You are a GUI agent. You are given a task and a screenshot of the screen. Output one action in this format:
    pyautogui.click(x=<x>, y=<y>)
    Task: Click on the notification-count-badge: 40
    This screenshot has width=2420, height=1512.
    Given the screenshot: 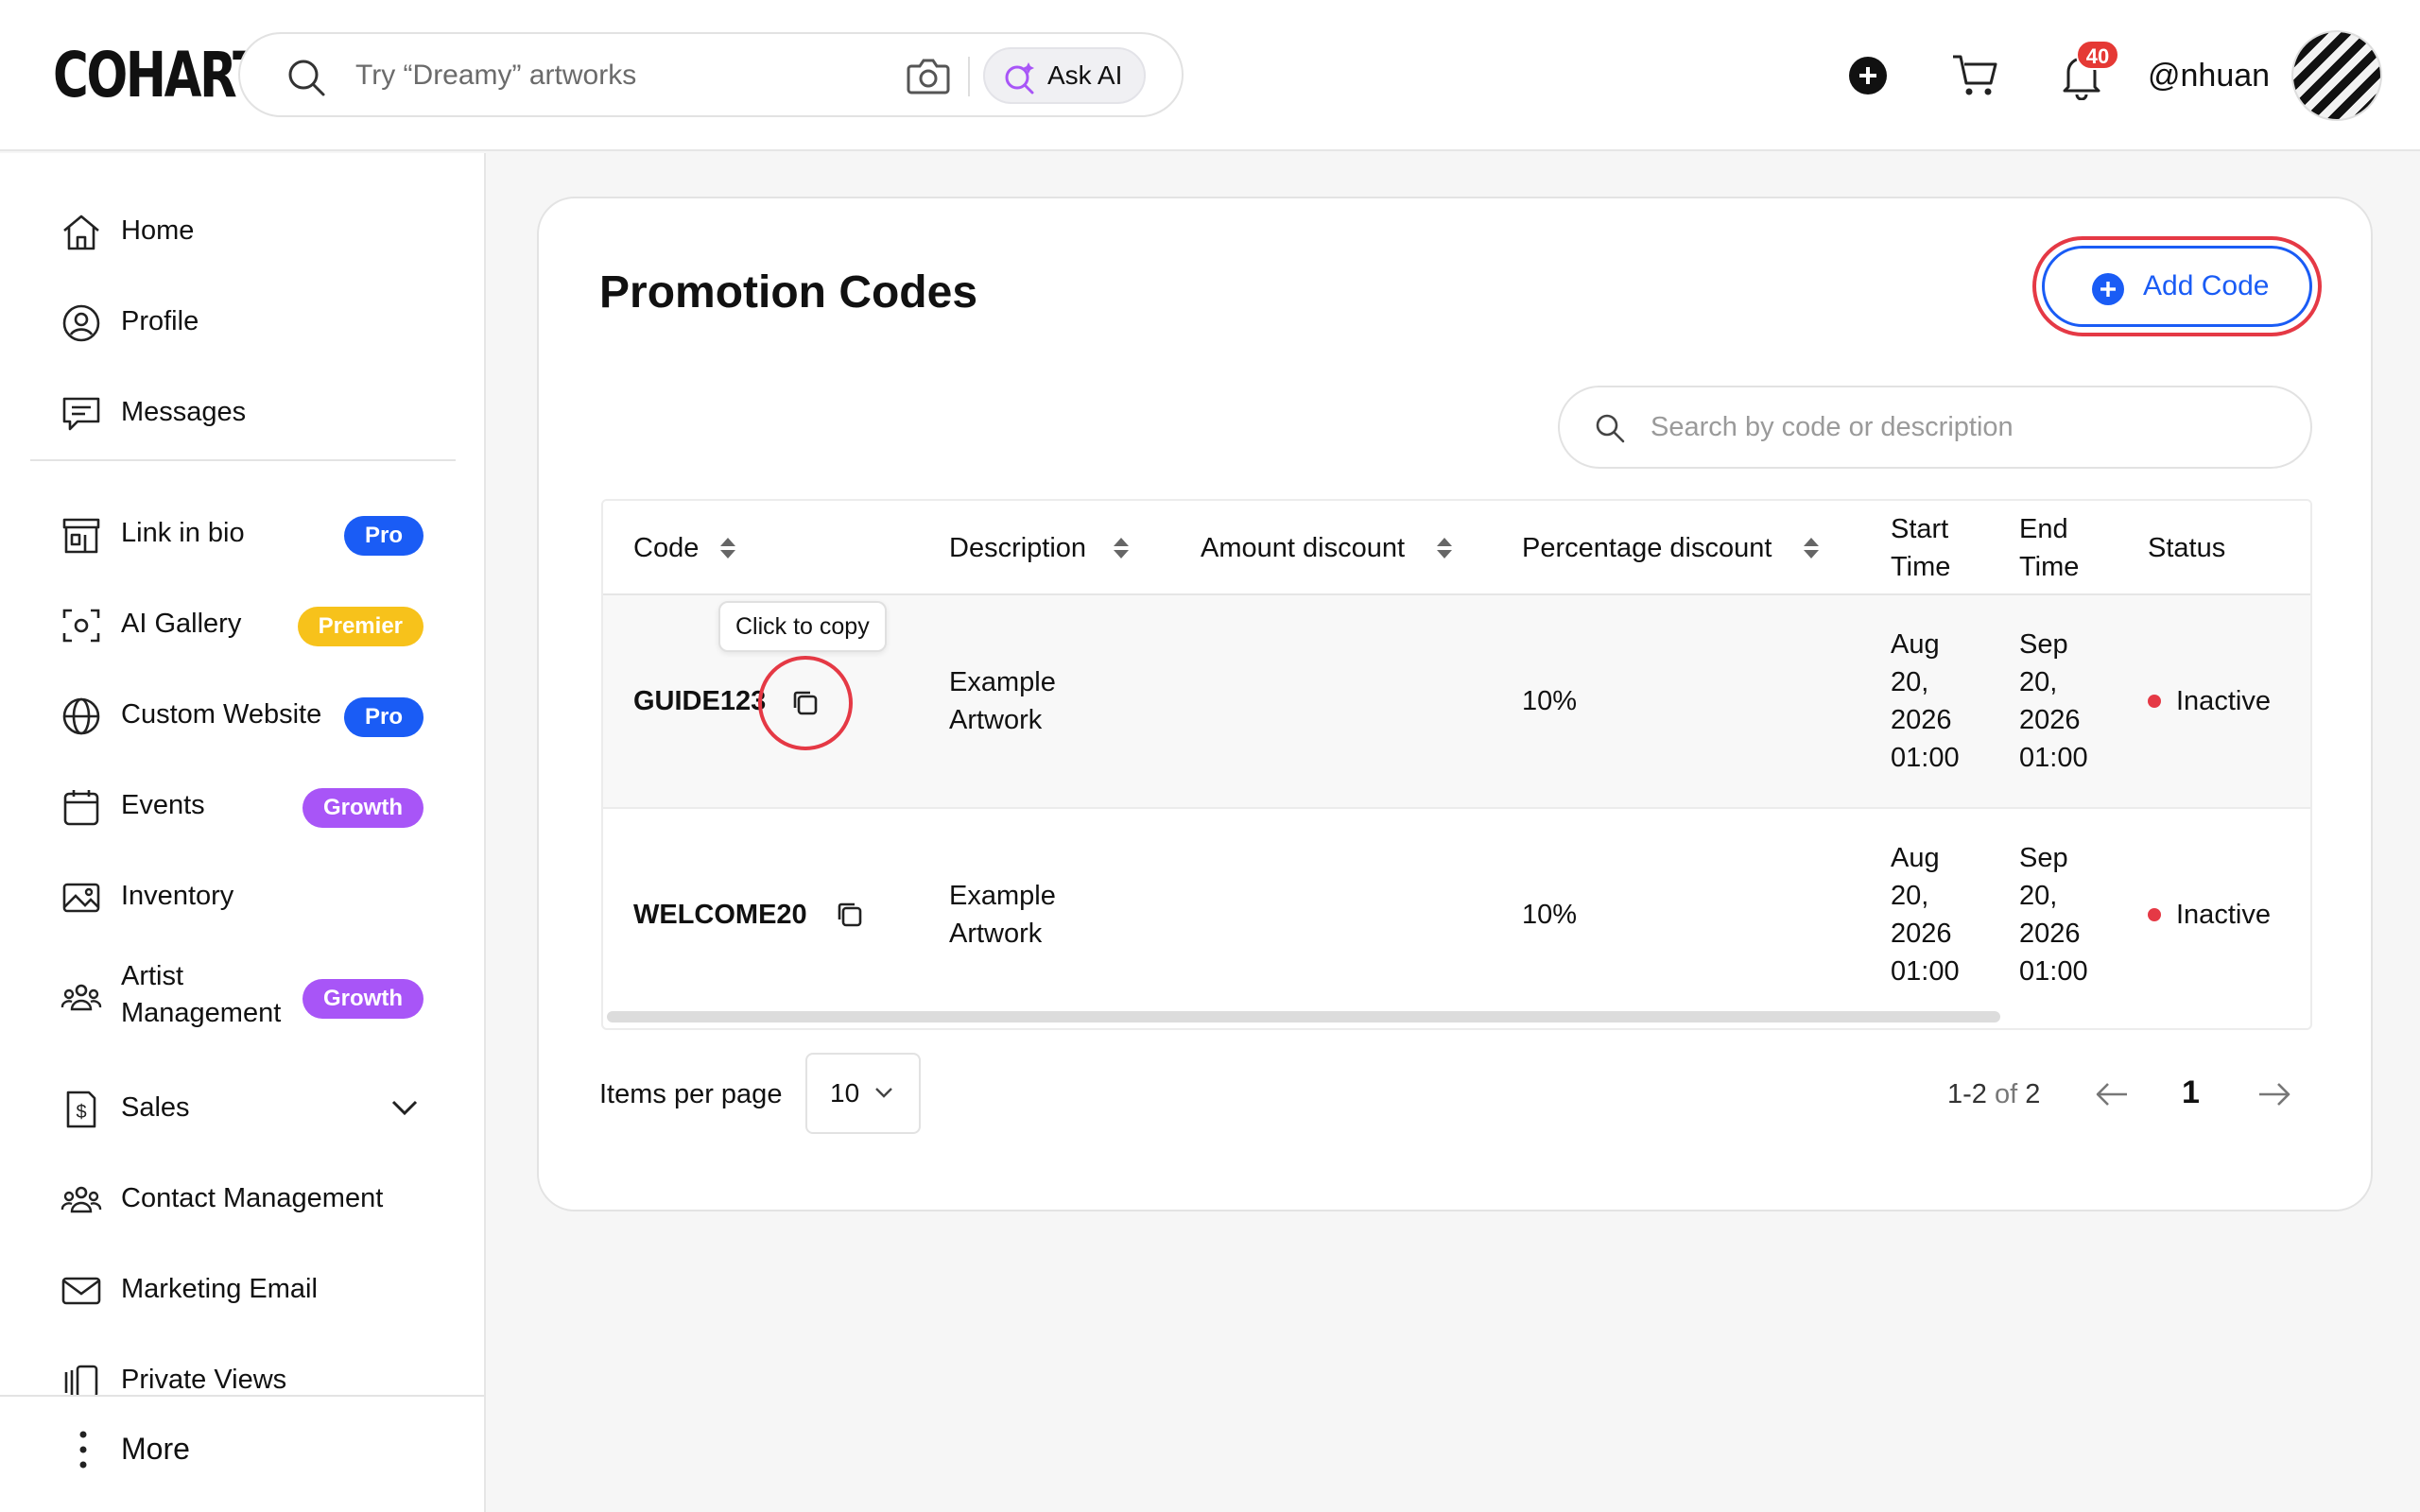 What is the action you would take?
    pyautogui.click(x=2097, y=55)
    